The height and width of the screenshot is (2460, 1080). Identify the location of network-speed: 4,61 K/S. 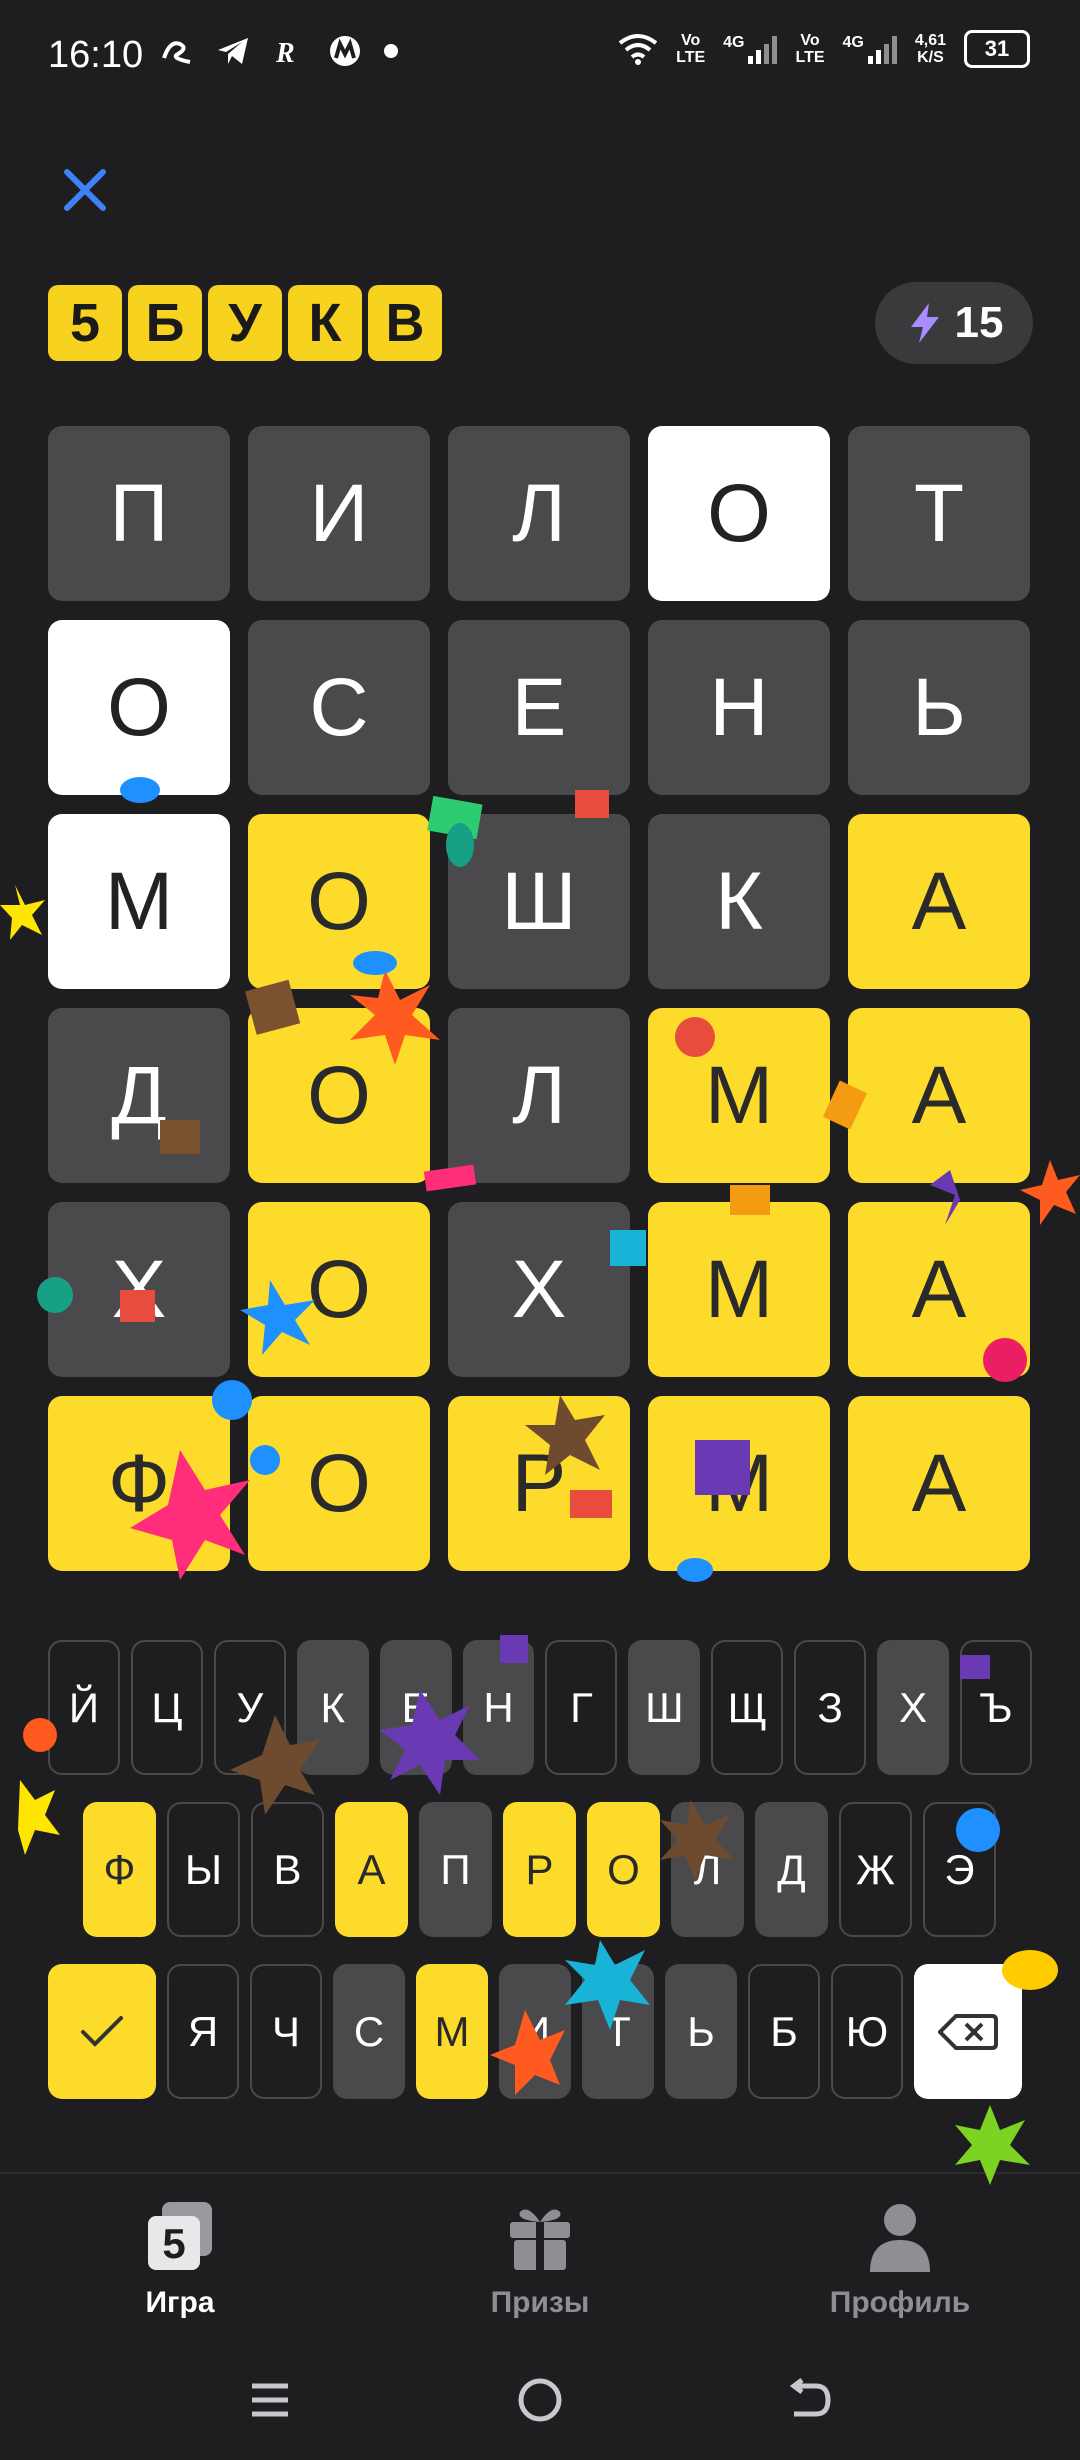
(930, 49).